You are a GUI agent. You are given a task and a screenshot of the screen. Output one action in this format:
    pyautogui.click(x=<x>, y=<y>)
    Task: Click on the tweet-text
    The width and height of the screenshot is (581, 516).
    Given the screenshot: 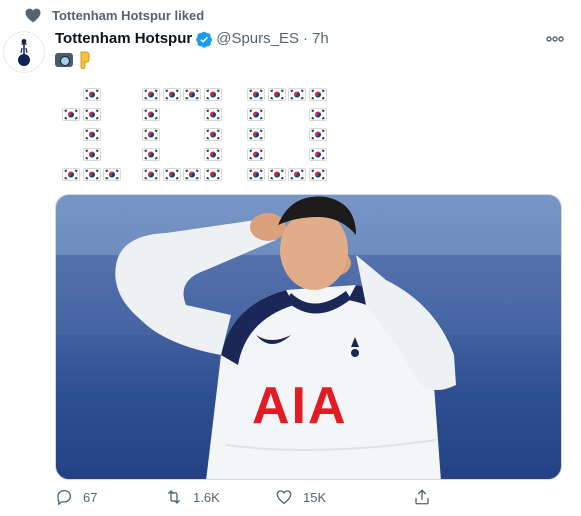 What is the action you would take?
    pyautogui.click(x=74, y=60)
    